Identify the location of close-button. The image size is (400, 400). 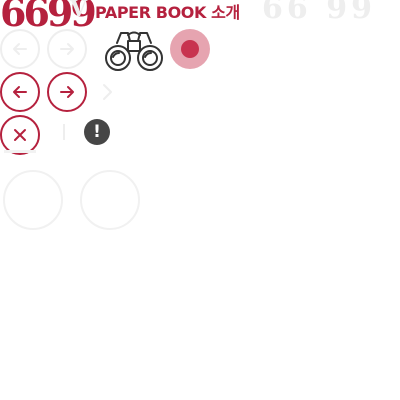
(20, 135).